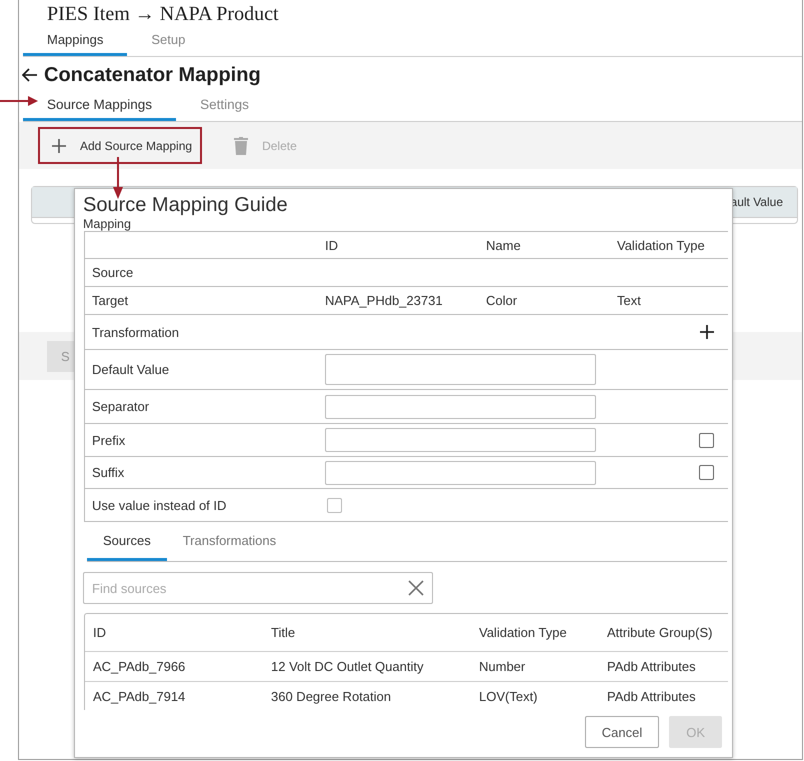 The image size is (804, 761). I want to click on table-cell-text: AC_PAdb_7914, so click(139, 696).